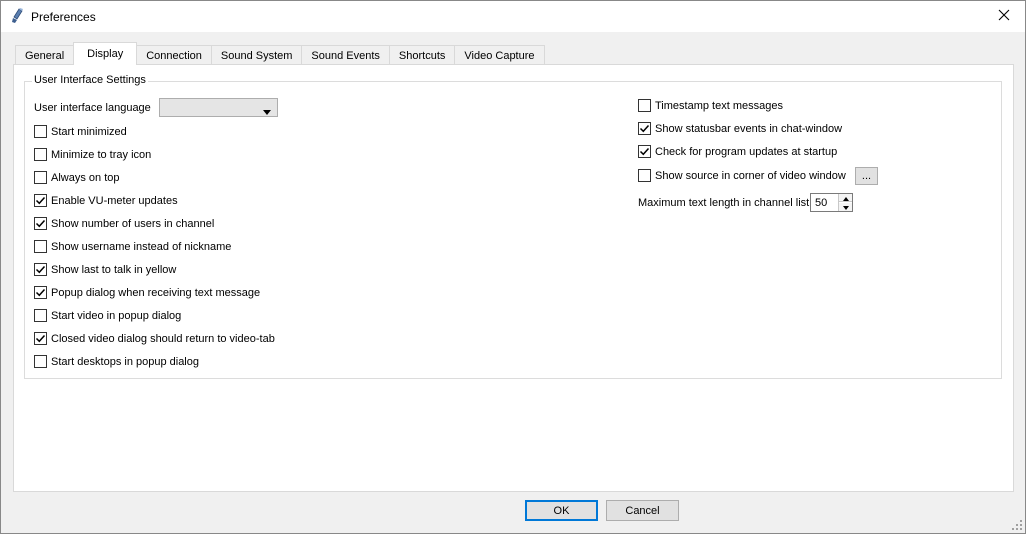 This screenshot has height=534, width=1026. I want to click on stepper-buttons, so click(845, 202).